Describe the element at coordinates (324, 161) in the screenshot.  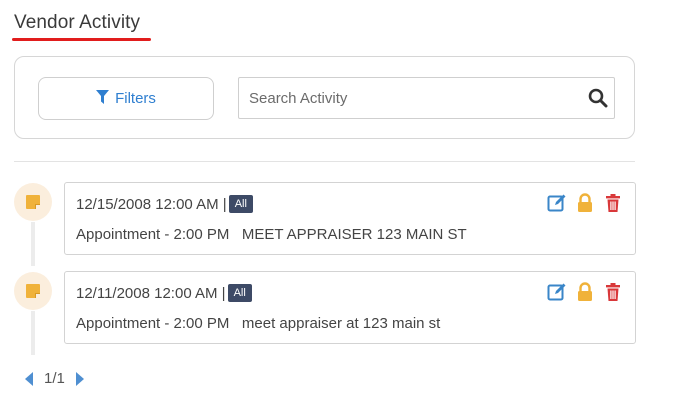
I see `divider` at that location.